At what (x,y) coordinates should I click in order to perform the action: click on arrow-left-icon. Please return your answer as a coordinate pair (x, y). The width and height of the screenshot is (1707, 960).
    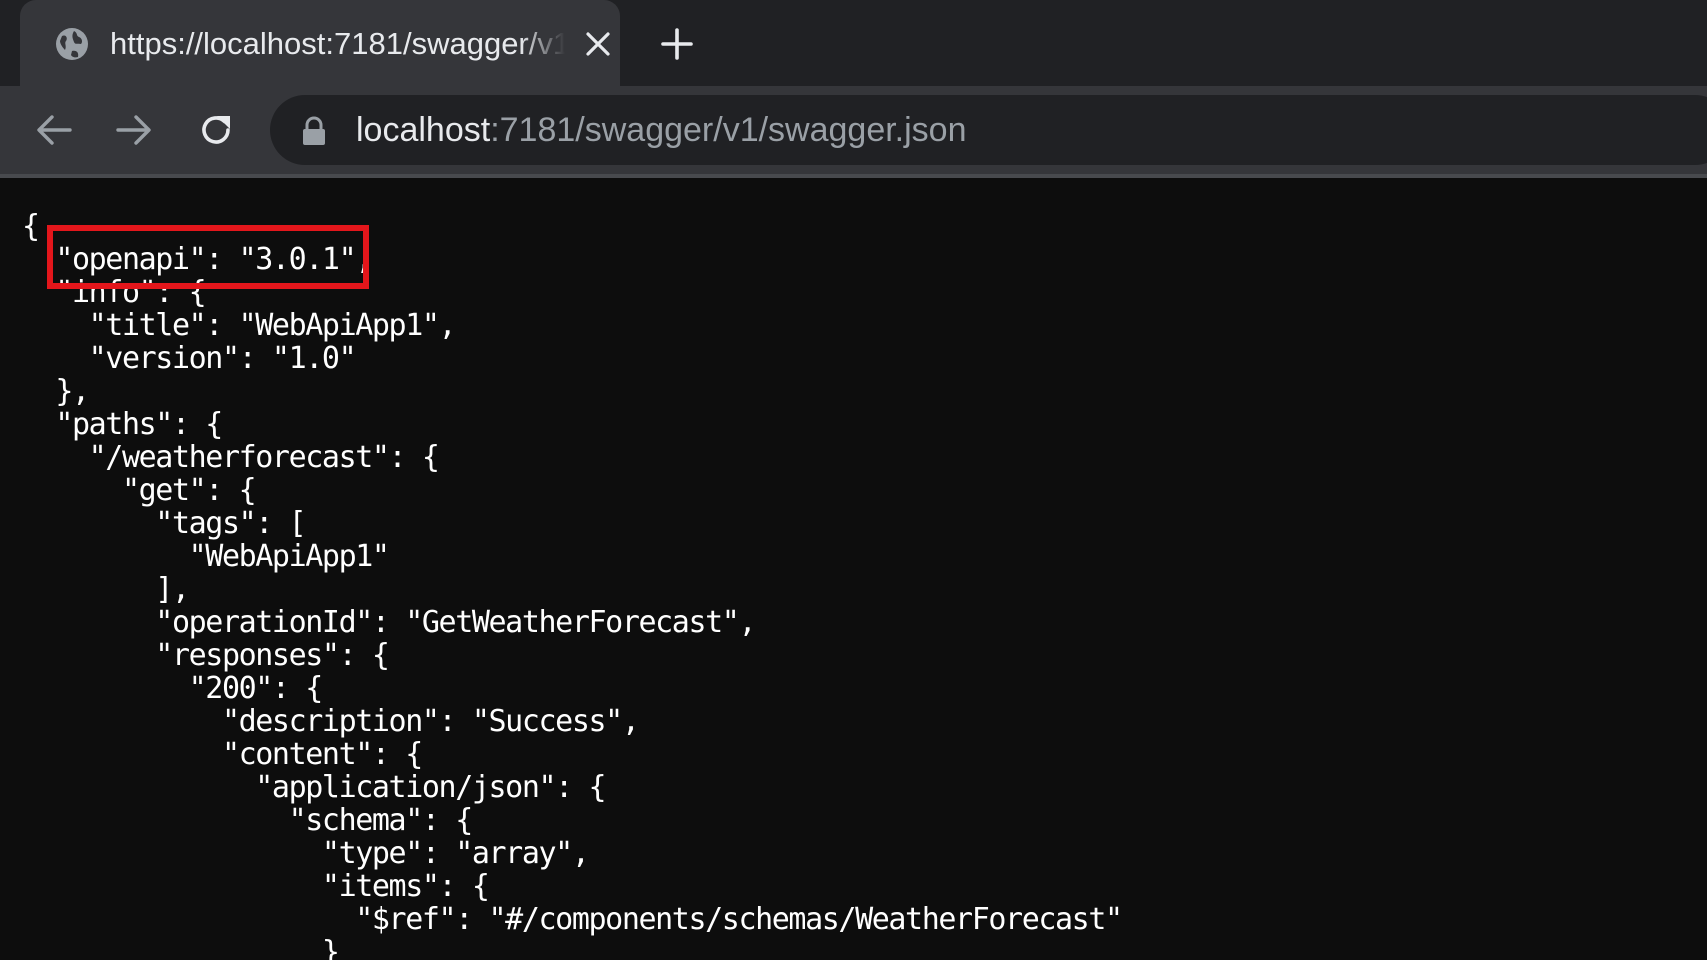
    Looking at the image, I should click on (54, 130).